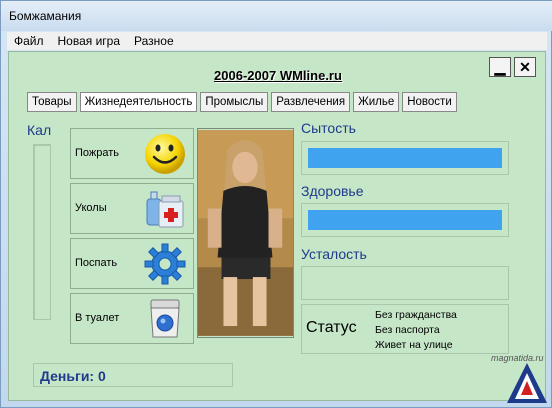 The width and height of the screenshot is (552, 408). What do you see at coordinates (39, 130) in the screenshot?
I see `kal-label: Кал` at bounding box center [39, 130].